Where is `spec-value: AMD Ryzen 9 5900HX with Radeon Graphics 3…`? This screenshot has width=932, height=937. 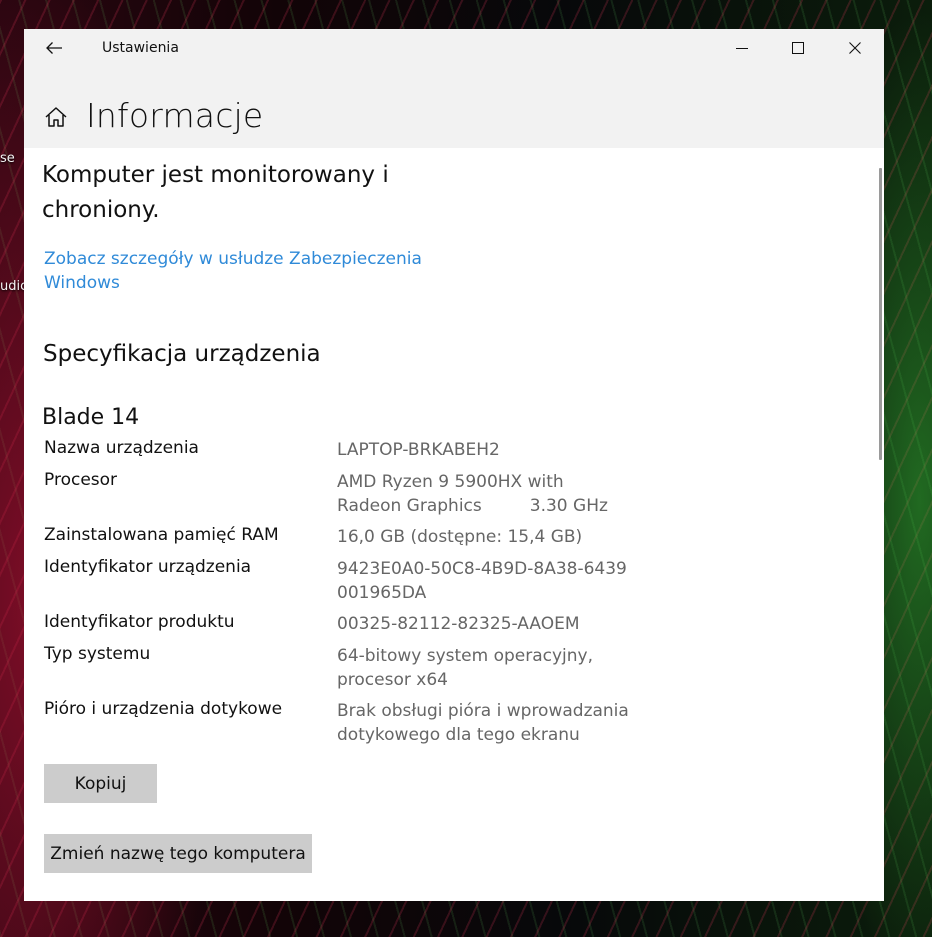 spec-value: AMD Ryzen 9 5900HX with Radeon Graphics 3… is located at coordinates (487, 494).